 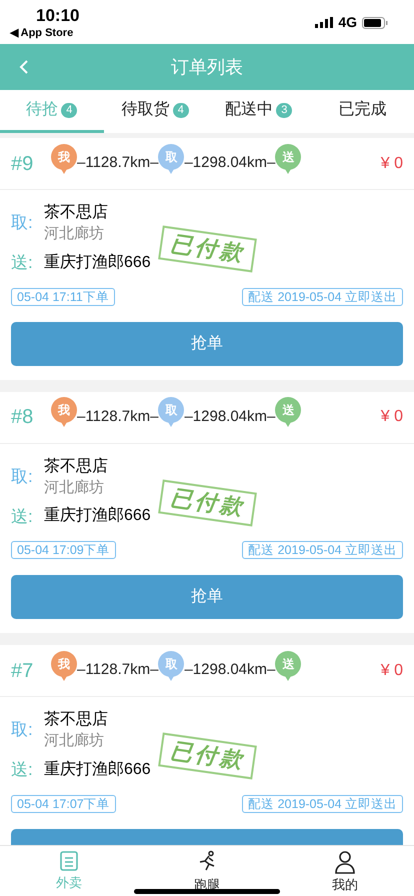 What do you see at coordinates (324, 22) in the screenshot?
I see `signal-icon` at bounding box center [324, 22].